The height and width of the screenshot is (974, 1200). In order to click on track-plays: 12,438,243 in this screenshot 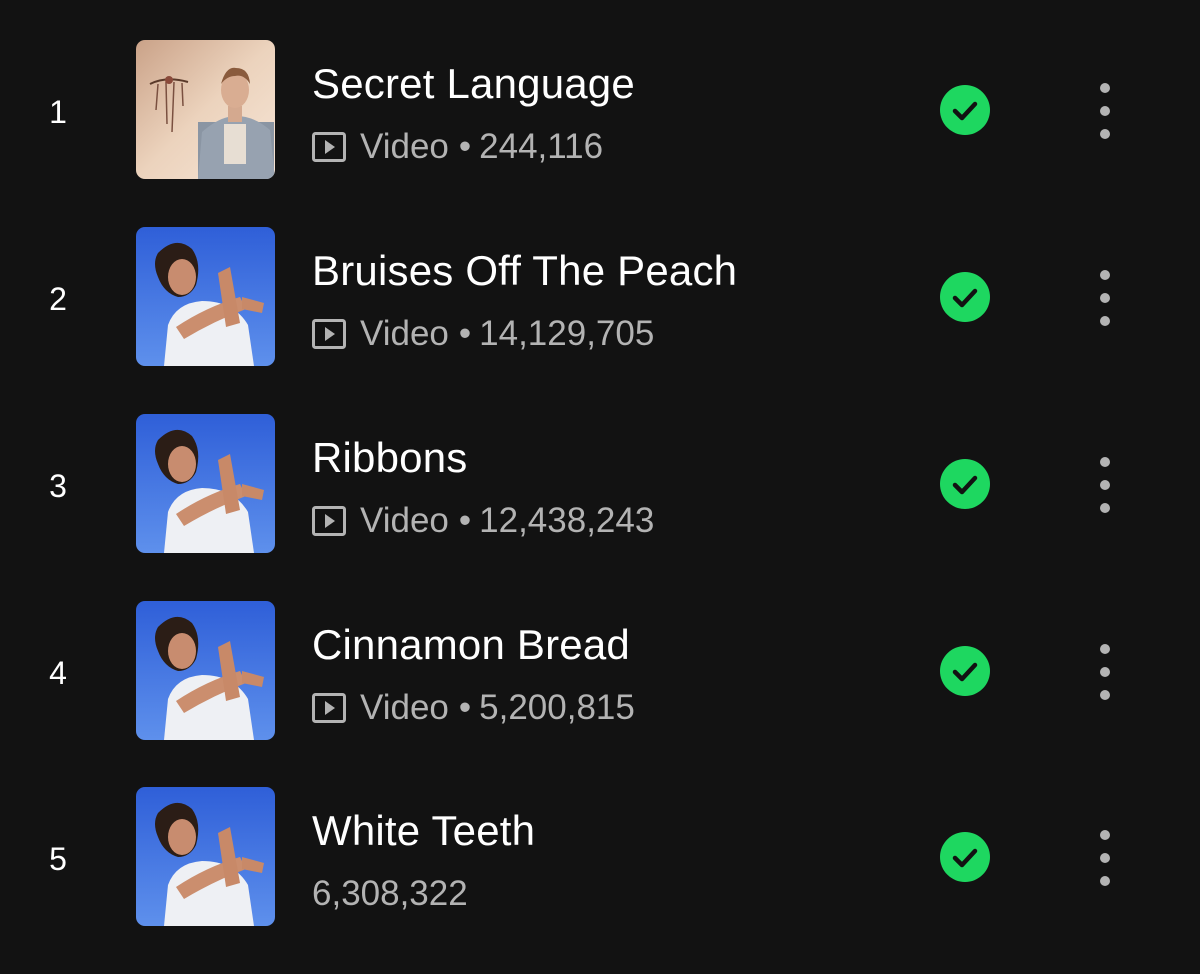, I will do `click(567, 520)`.